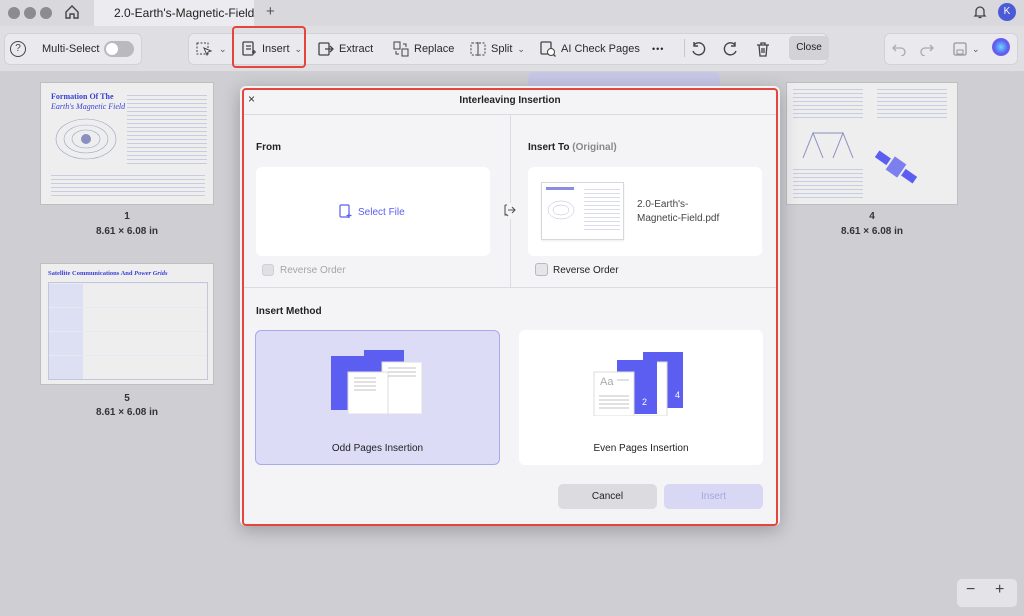 The width and height of the screenshot is (1024, 616). I want to click on earth-field-diagram, so click(86, 139).